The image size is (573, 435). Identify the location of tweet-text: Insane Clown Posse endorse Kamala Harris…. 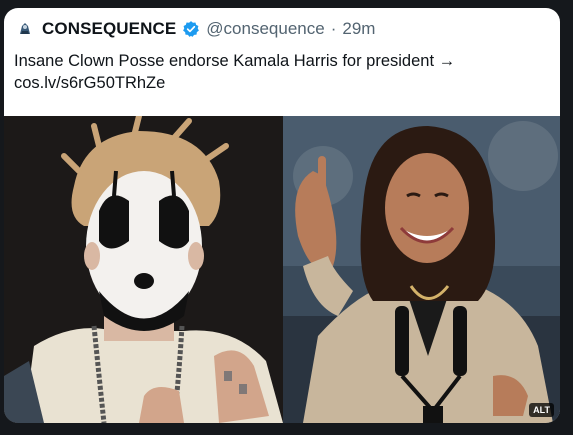
(279, 72).